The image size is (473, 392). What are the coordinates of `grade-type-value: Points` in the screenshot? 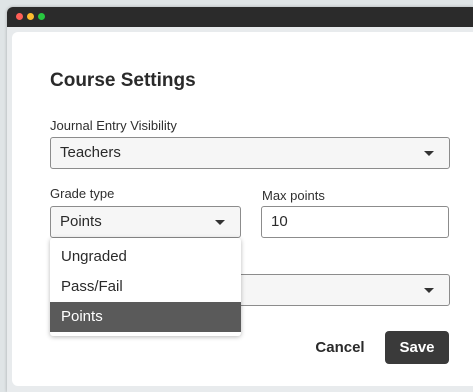 It's located at (81, 221).